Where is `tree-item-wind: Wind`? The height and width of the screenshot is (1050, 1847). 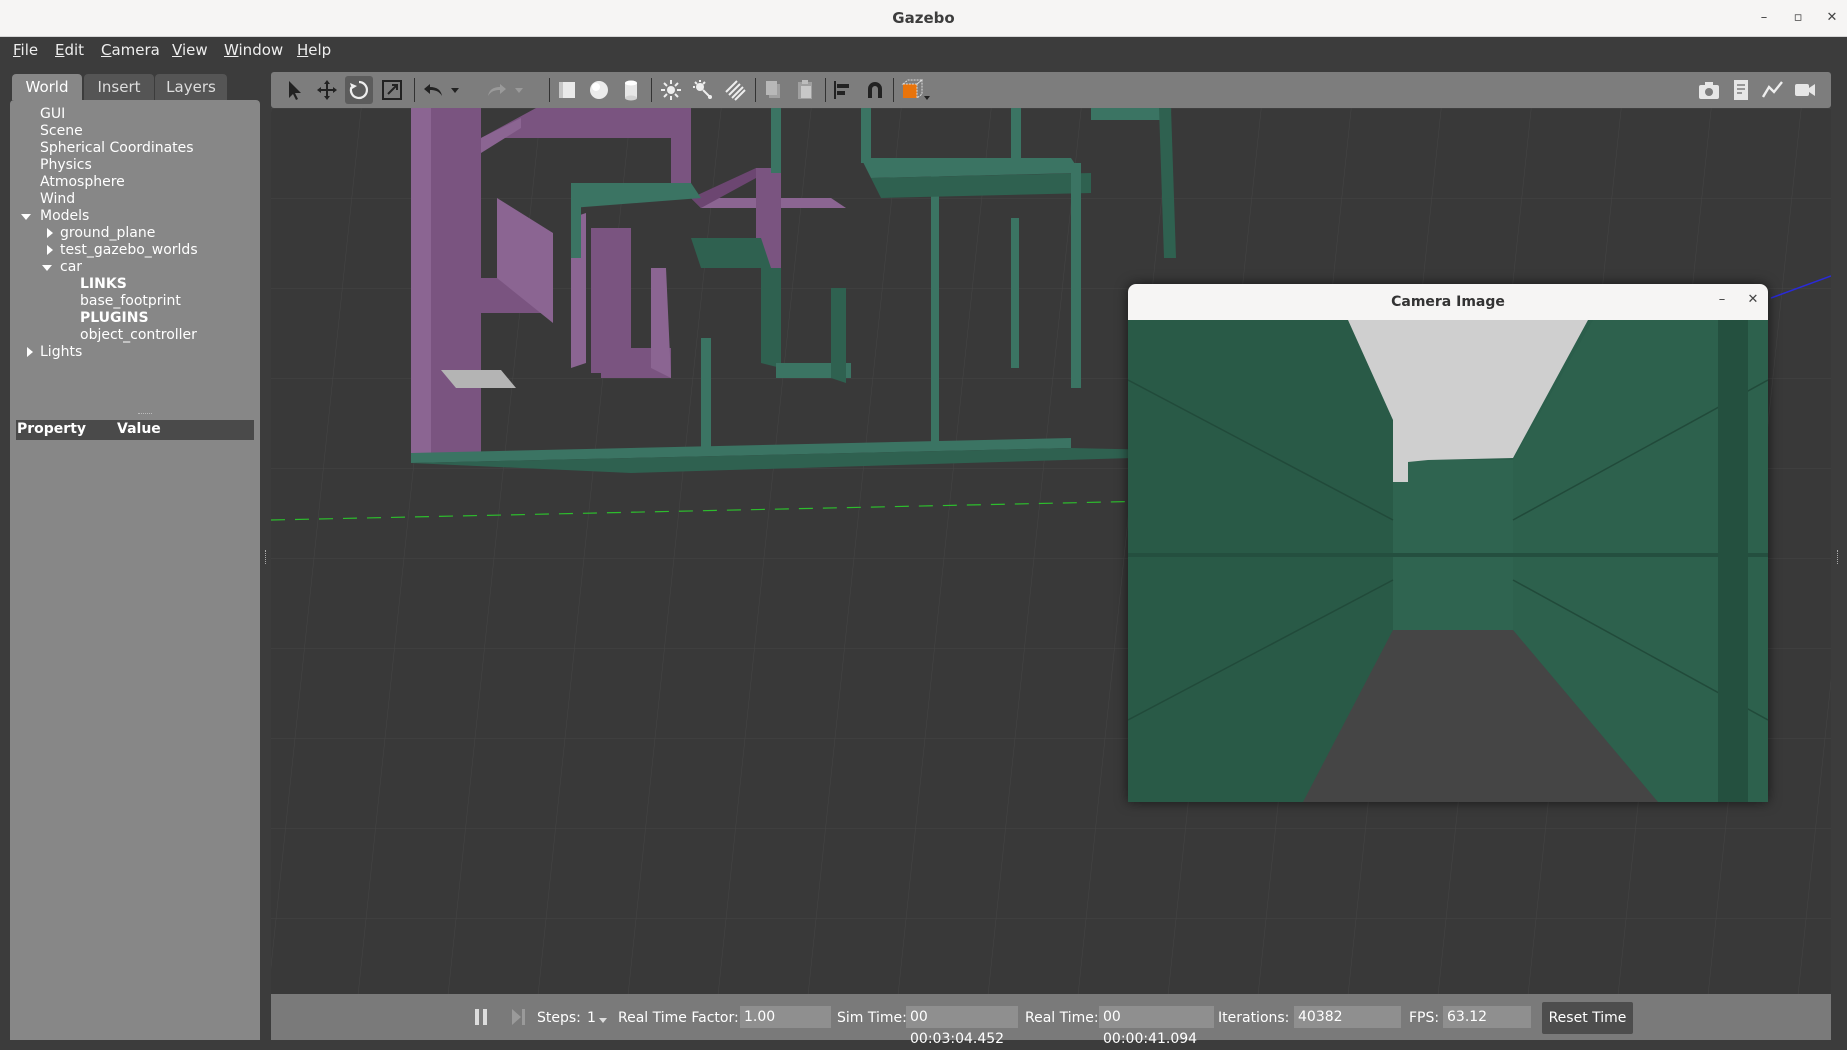 tree-item-wind: Wind is located at coordinates (57, 199).